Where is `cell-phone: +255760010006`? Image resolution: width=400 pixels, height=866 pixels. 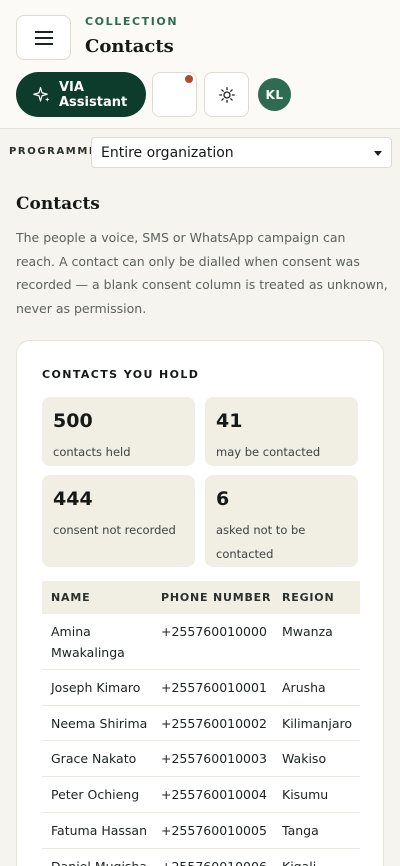
cell-phone: +255760010006 is located at coordinates (214, 861).